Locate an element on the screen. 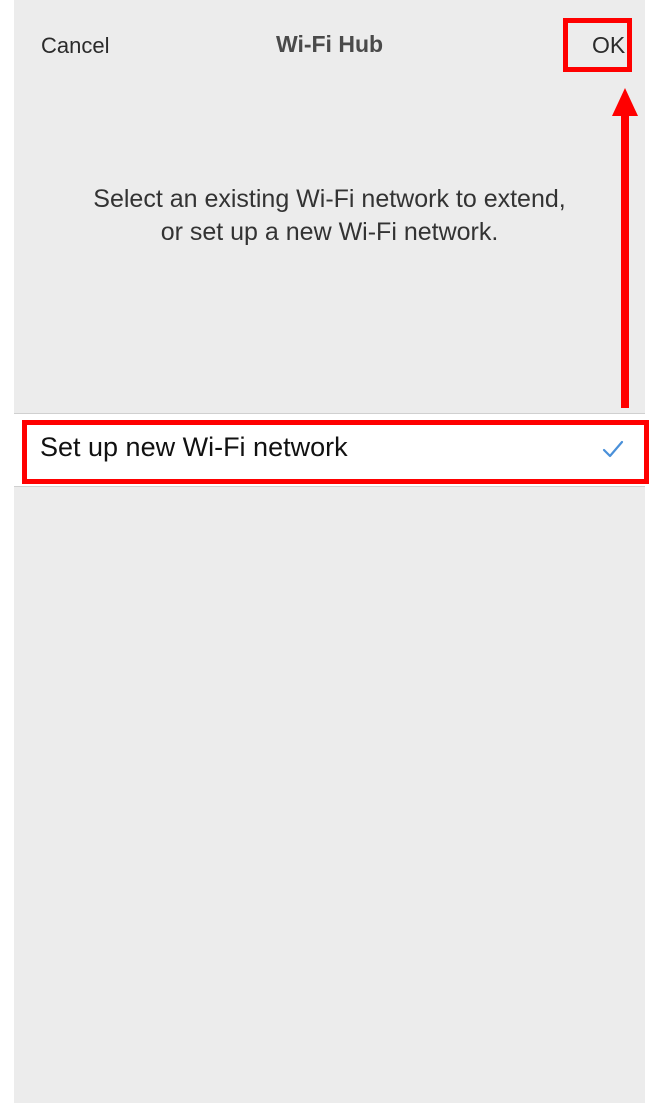  instruction-line-2: or set up a new Wi-Fi network. is located at coordinates (329, 232).